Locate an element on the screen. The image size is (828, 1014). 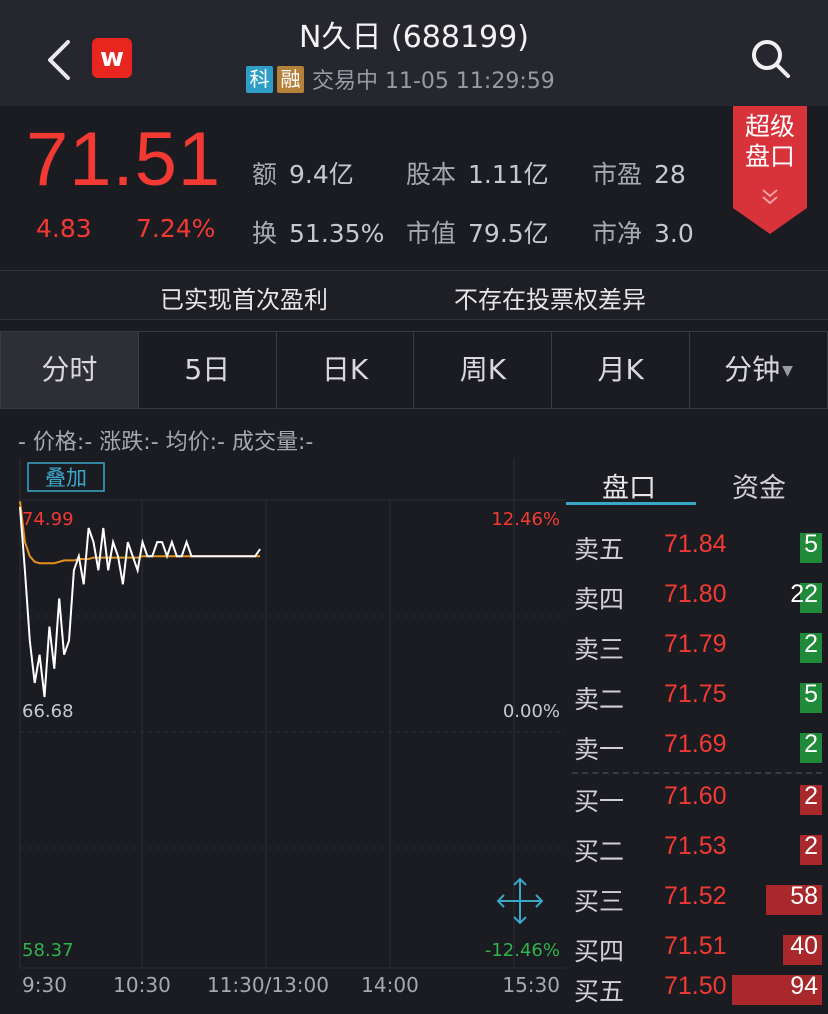
orderbook-row: 卖一 71.69 2 is located at coordinates (697, 747).